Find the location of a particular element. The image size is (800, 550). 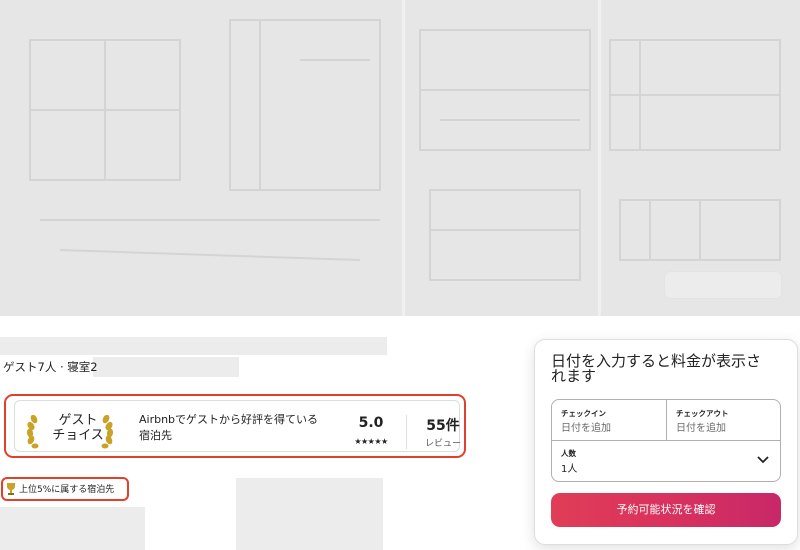

chevron-down-icon is located at coordinates (763, 460).